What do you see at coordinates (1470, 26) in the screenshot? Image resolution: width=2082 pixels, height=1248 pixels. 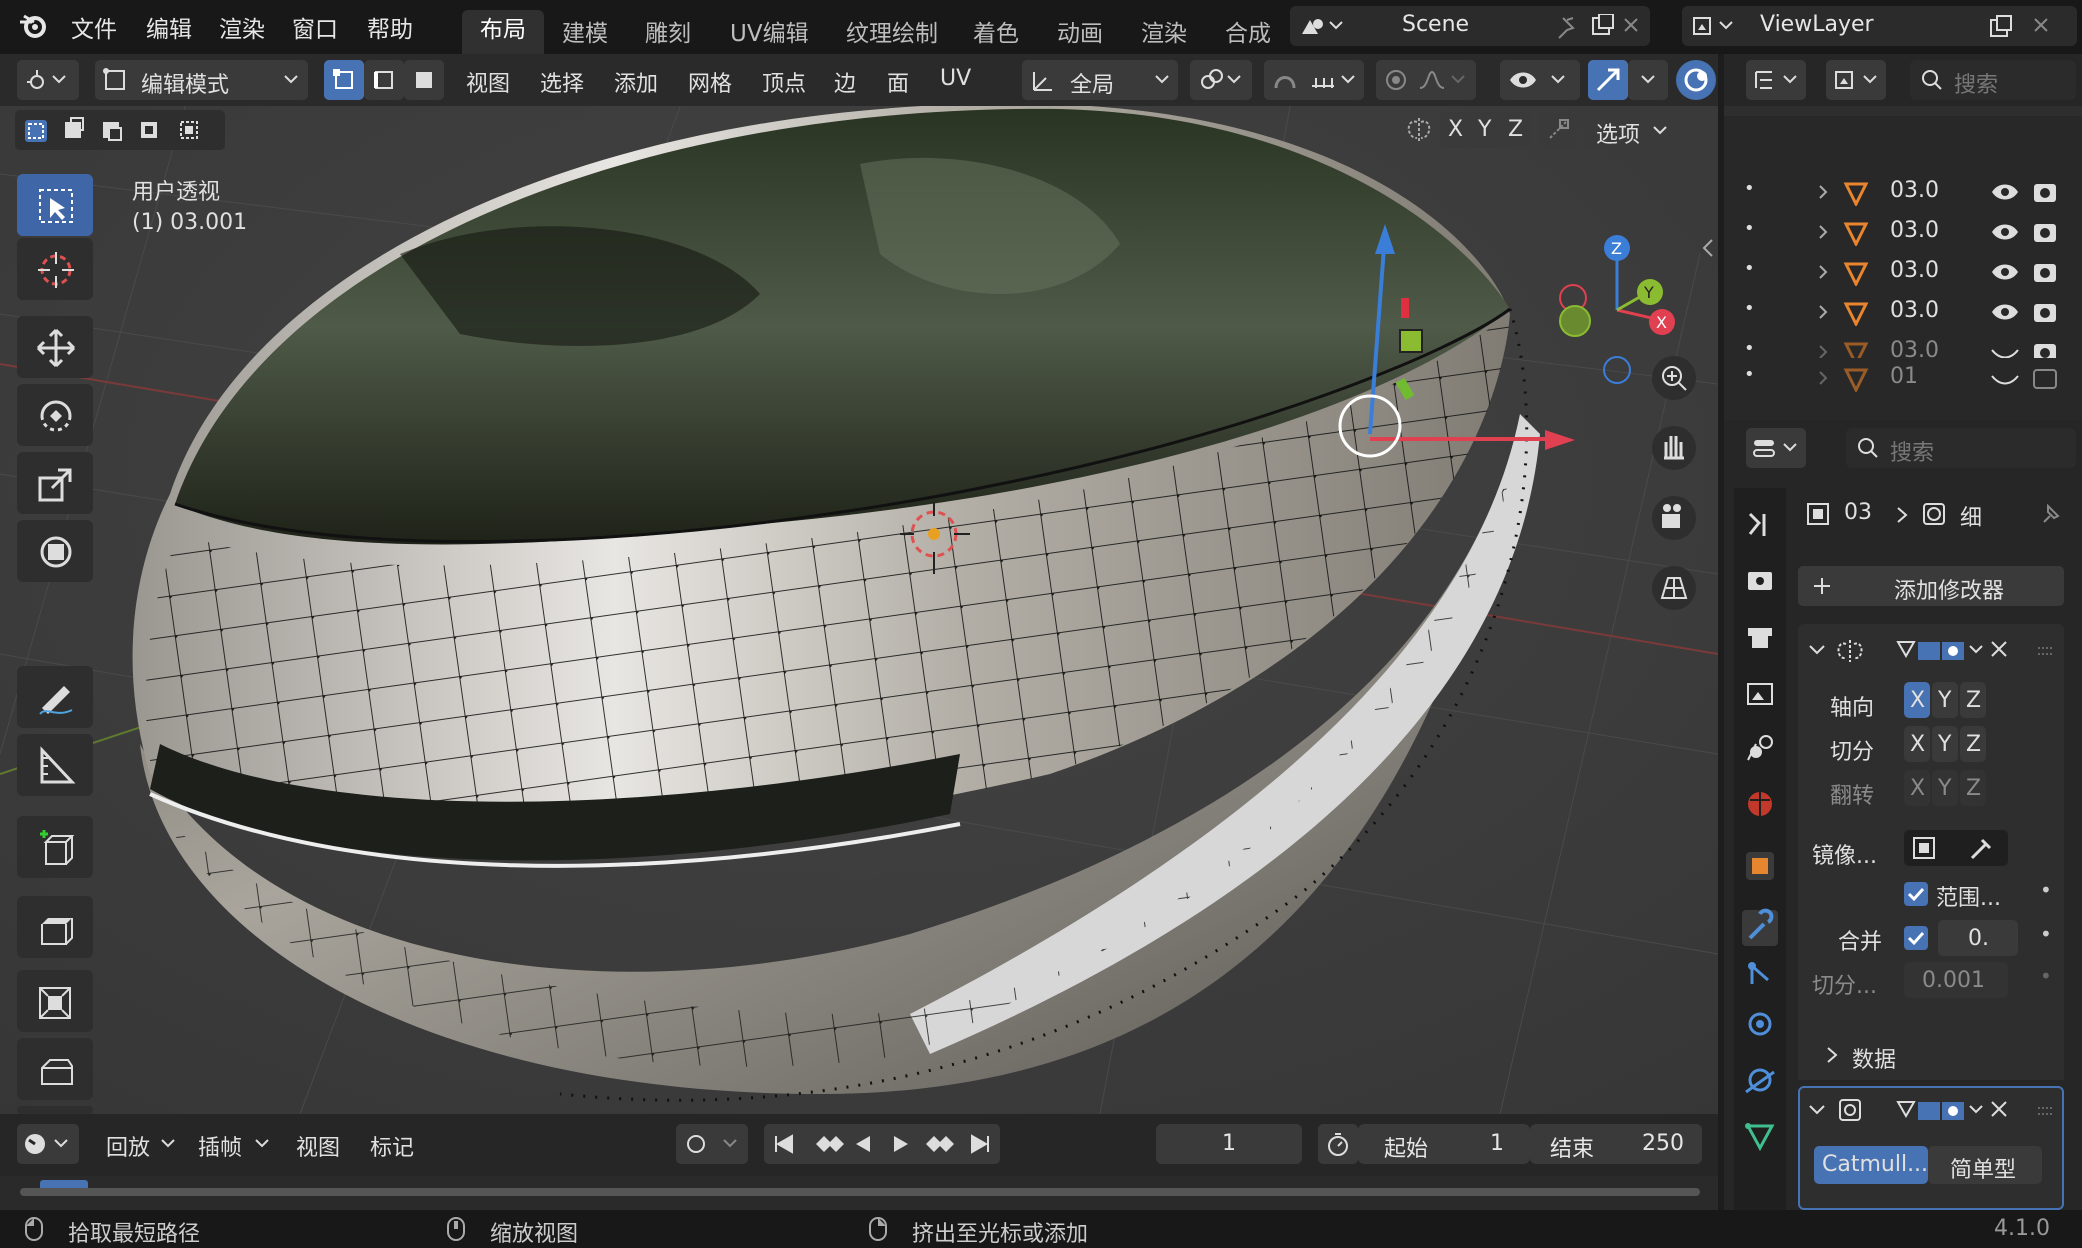 I see `scene-selector: Scene` at bounding box center [1470, 26].